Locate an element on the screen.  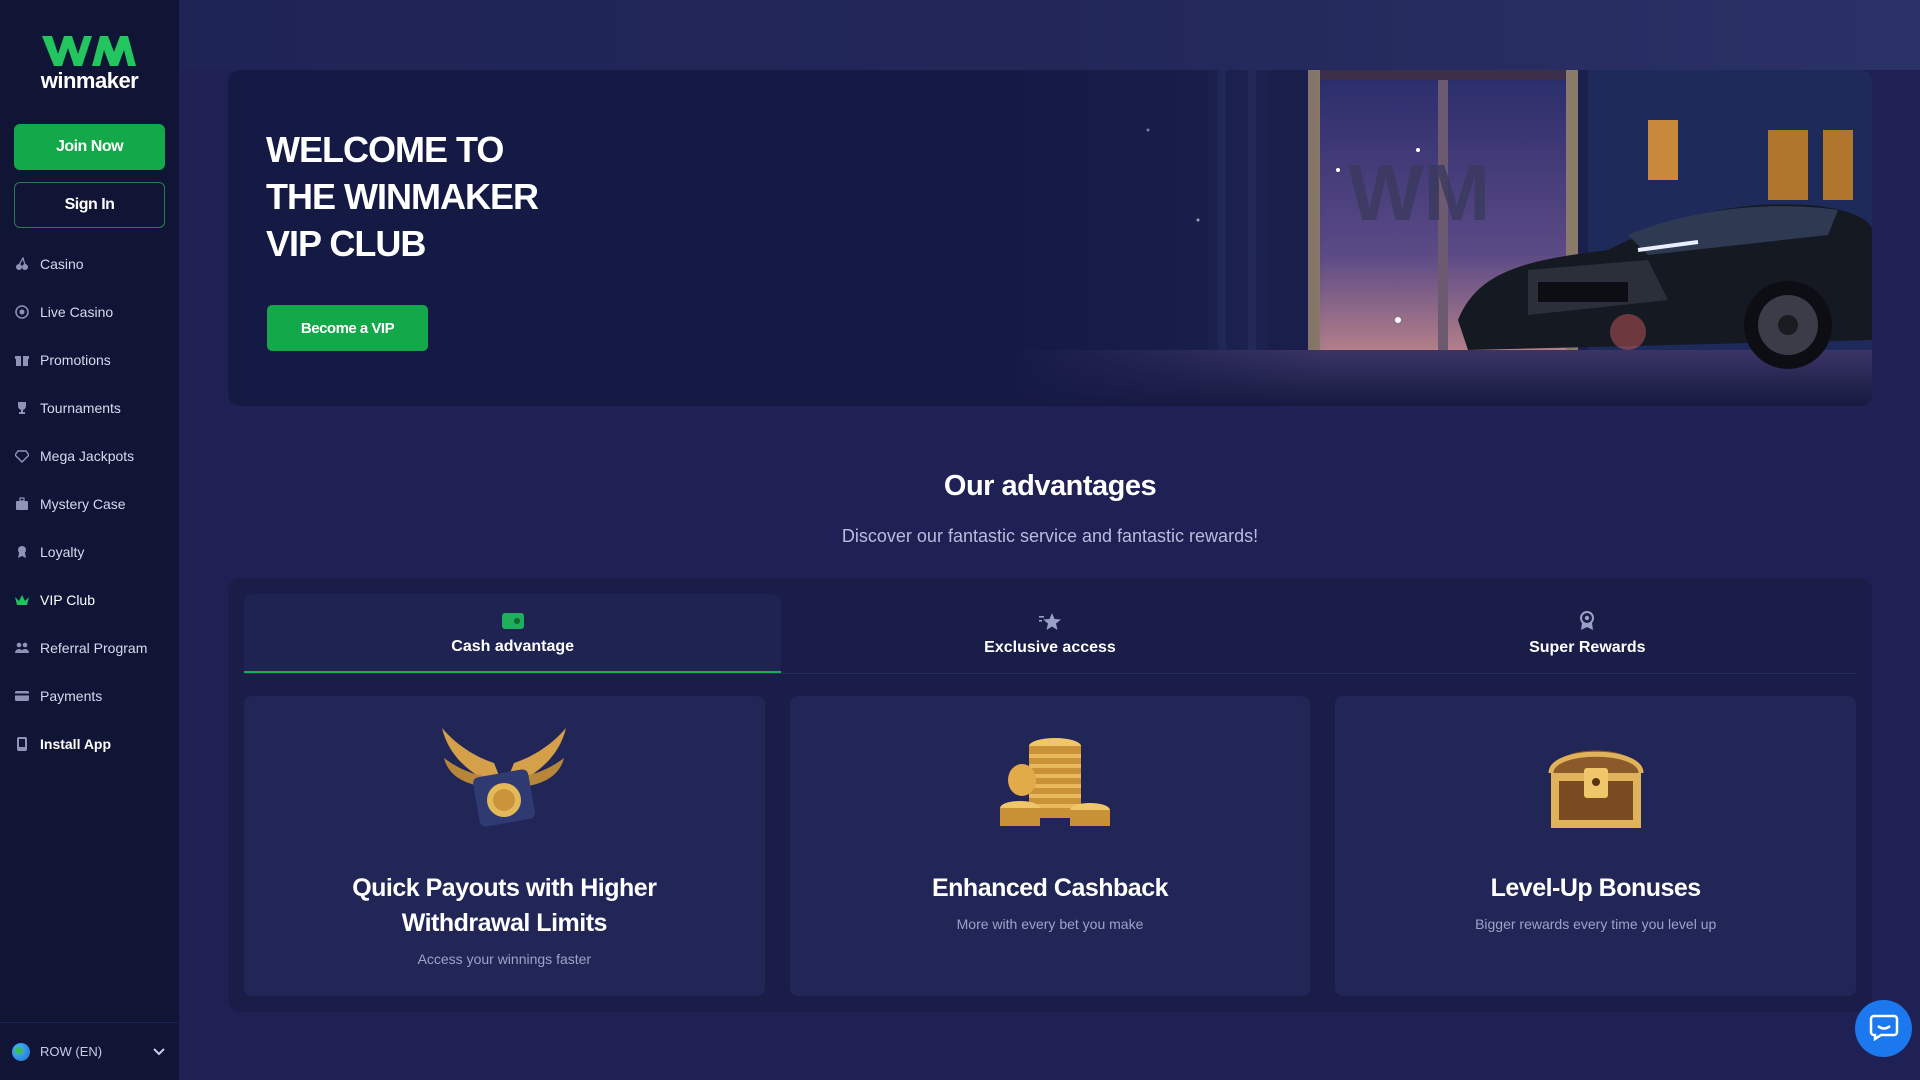
sidebar-item-tournaments: Tournaments is located at coordinates (89, 408).